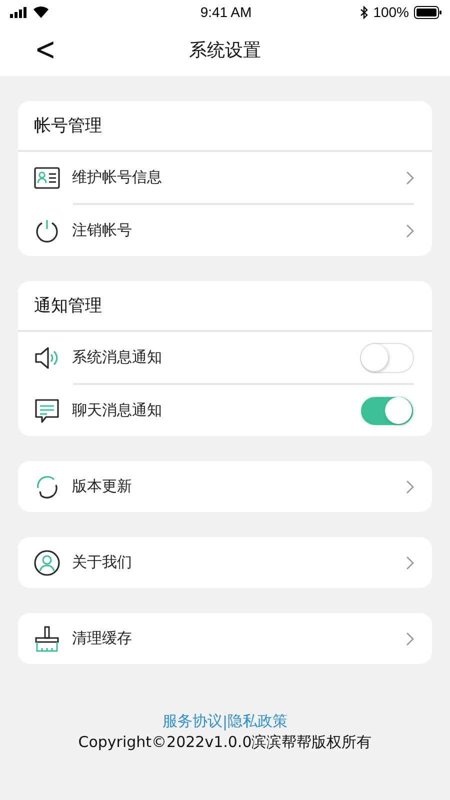 The height and width of the screenshot is (800, 450). I want to click on setting-label: 聊天消息通知, so click(117, 410).